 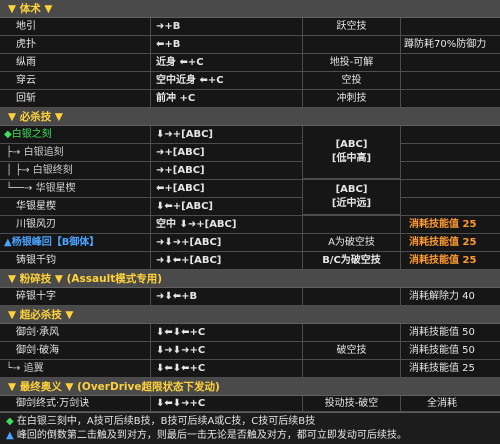 I want to click on move-name: 铸银千钧, so click(x=36, y=260).